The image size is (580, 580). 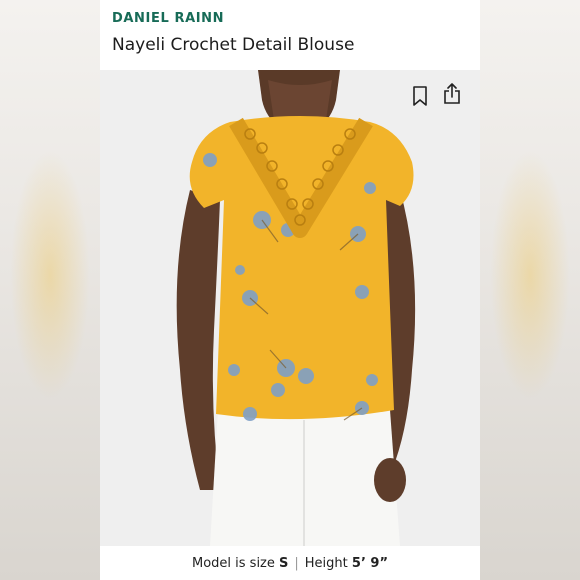 I want to click on height-label: Height, so click(x=326, y=563).